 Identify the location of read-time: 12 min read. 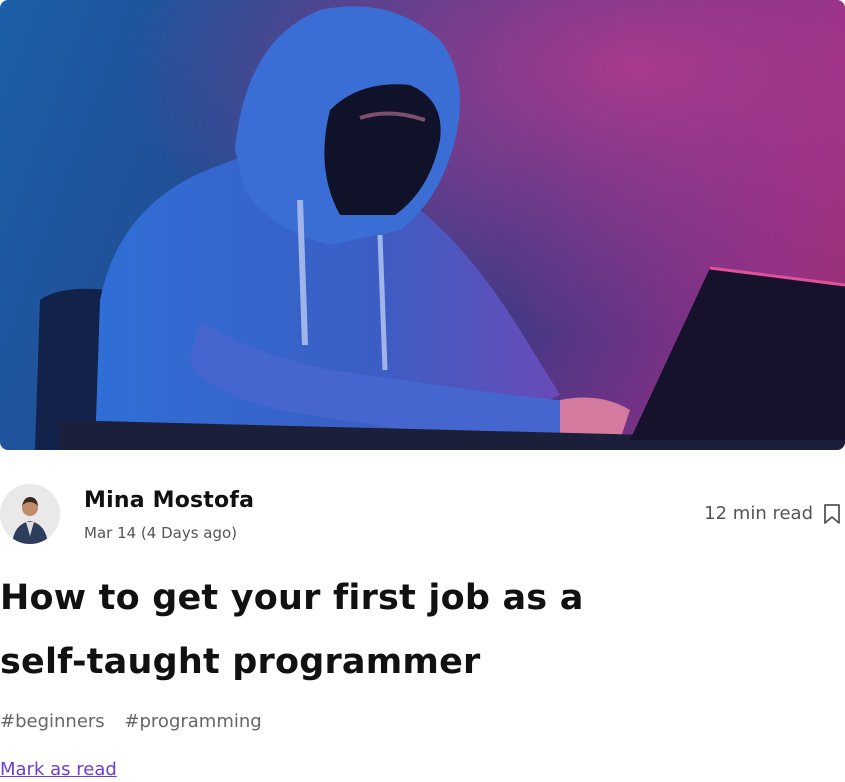
(758, 513).